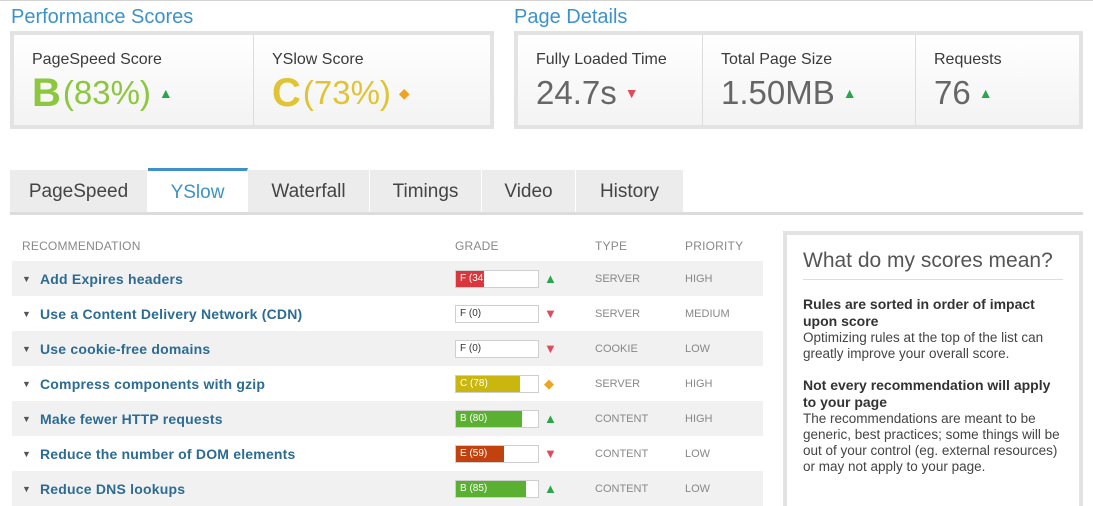 This screenshot has height=506, width=1093. I want to click on rule-type: COOKIE, so click(616, 348).